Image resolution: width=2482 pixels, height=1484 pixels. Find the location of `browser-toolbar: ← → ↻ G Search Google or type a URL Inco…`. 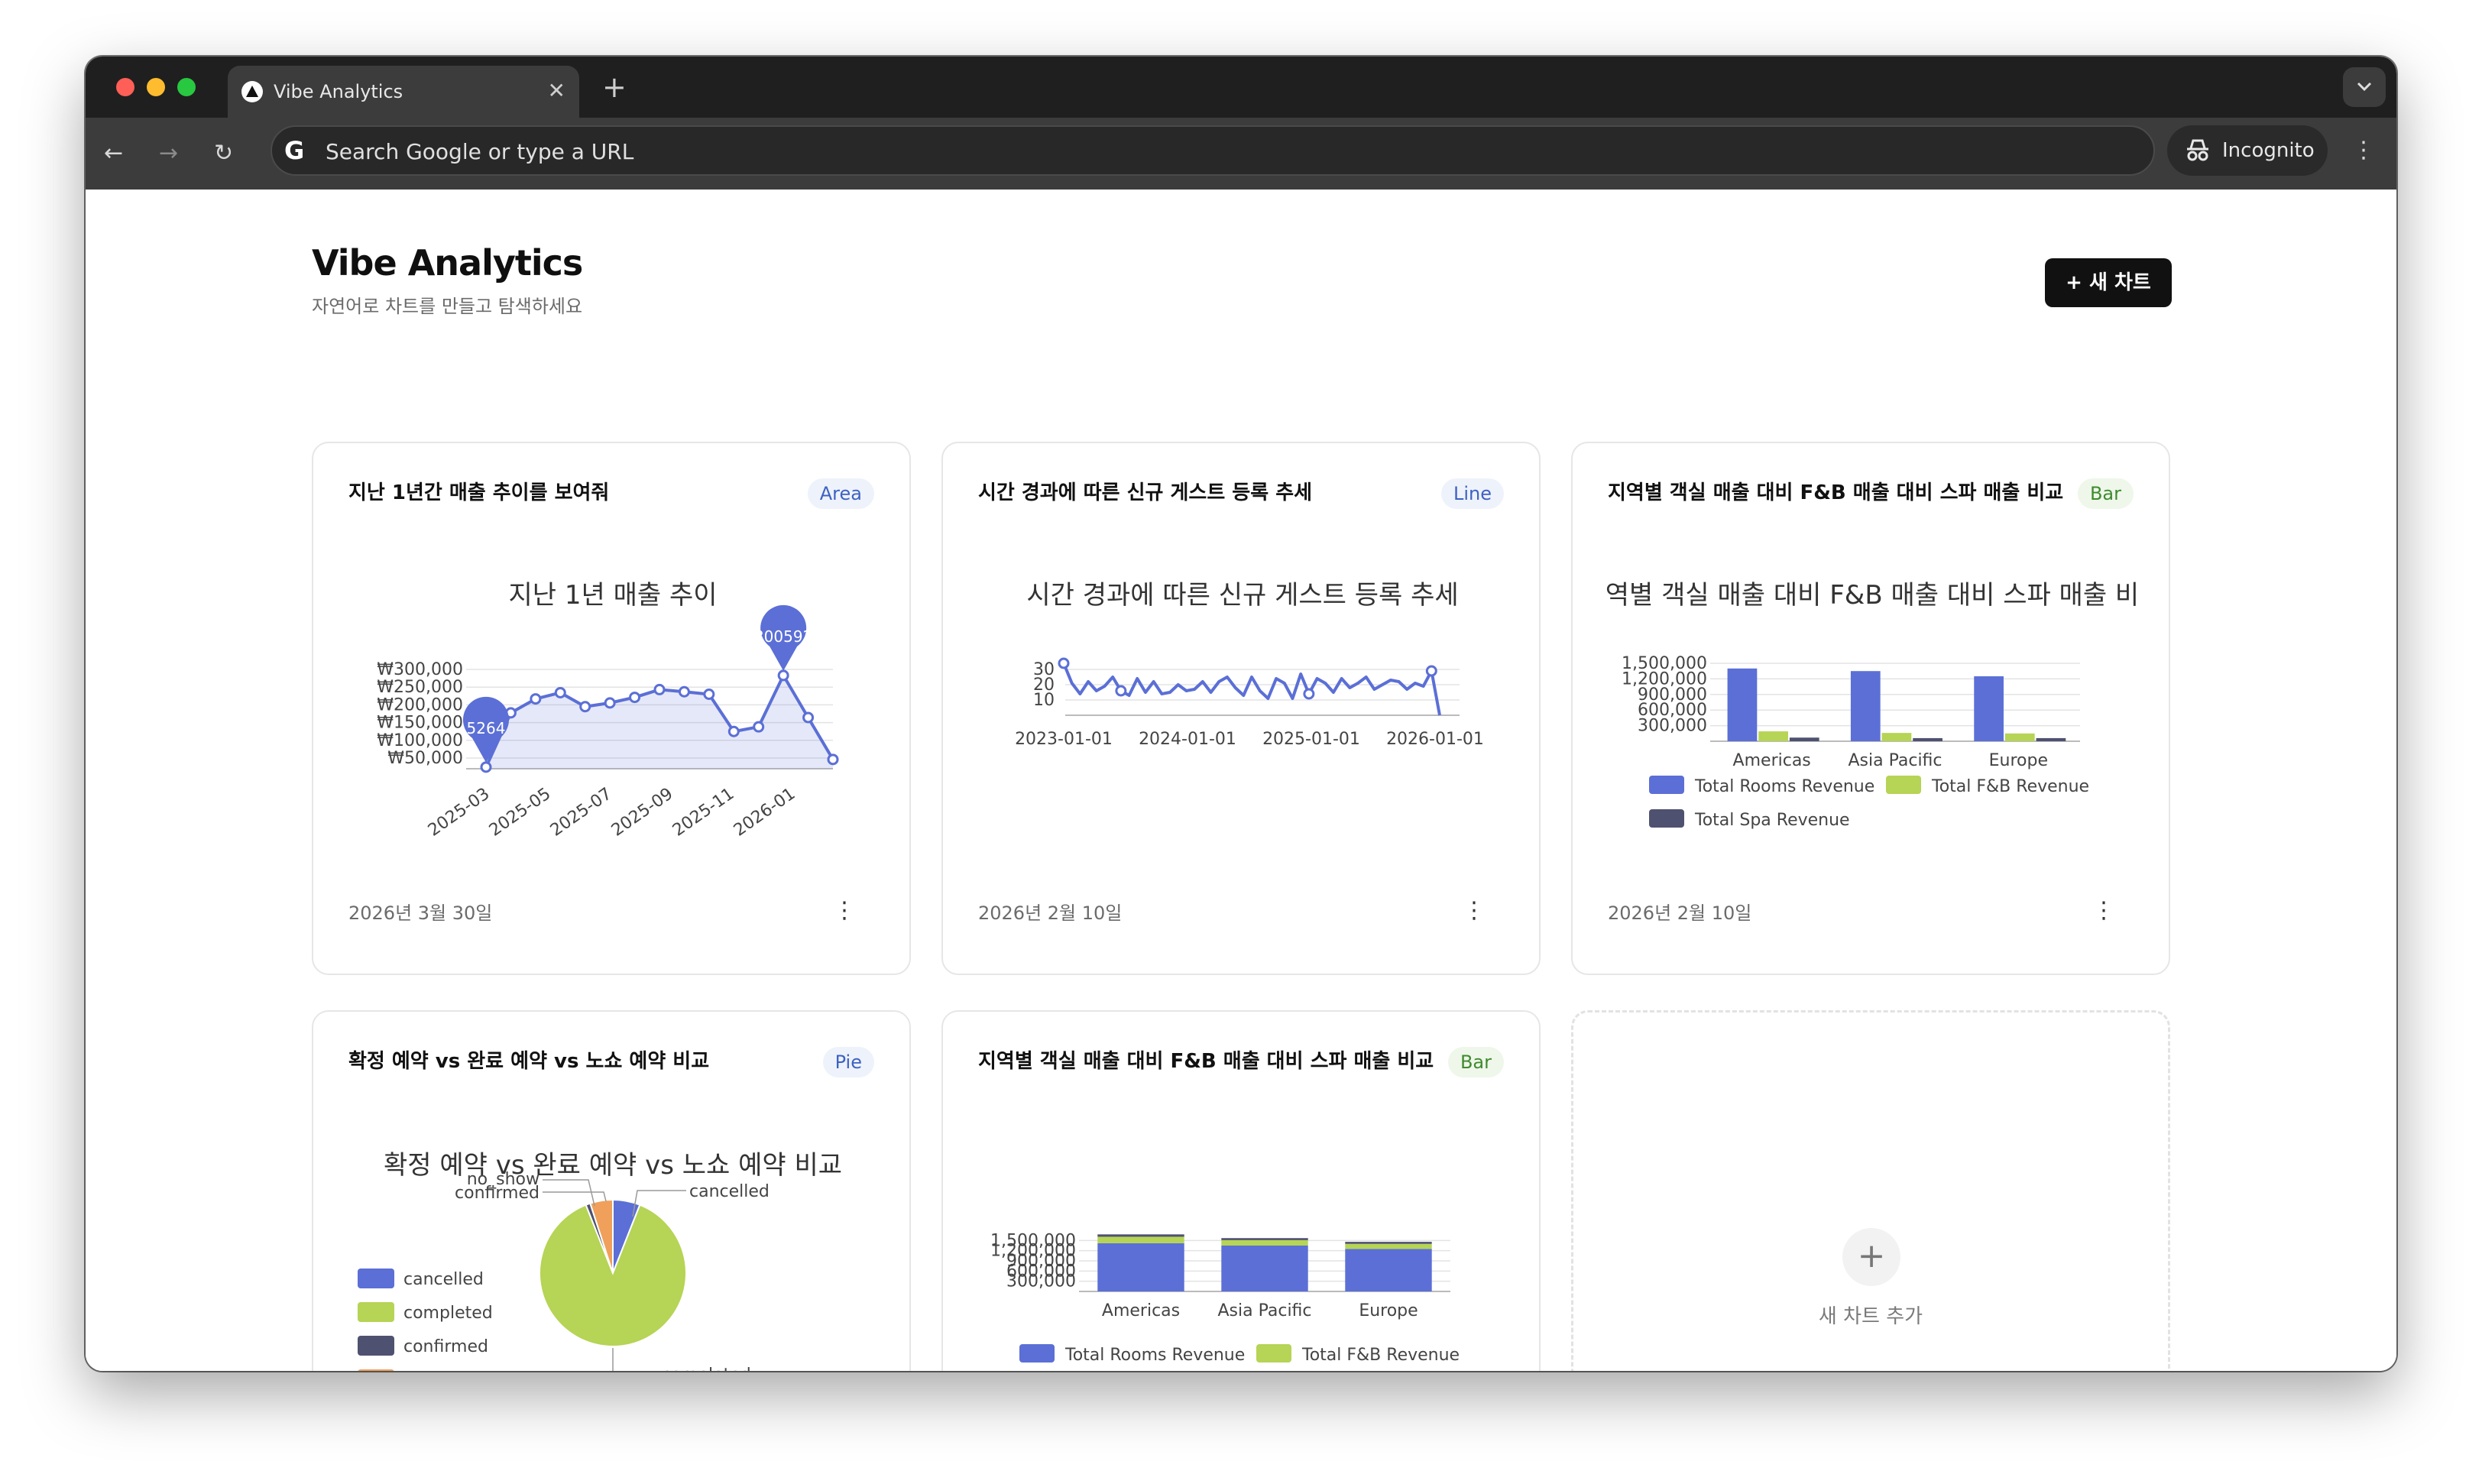

browser-toolbar: ← → ↻ G Search Google or type a URL Inco… is located at coordinates (1241, 154).